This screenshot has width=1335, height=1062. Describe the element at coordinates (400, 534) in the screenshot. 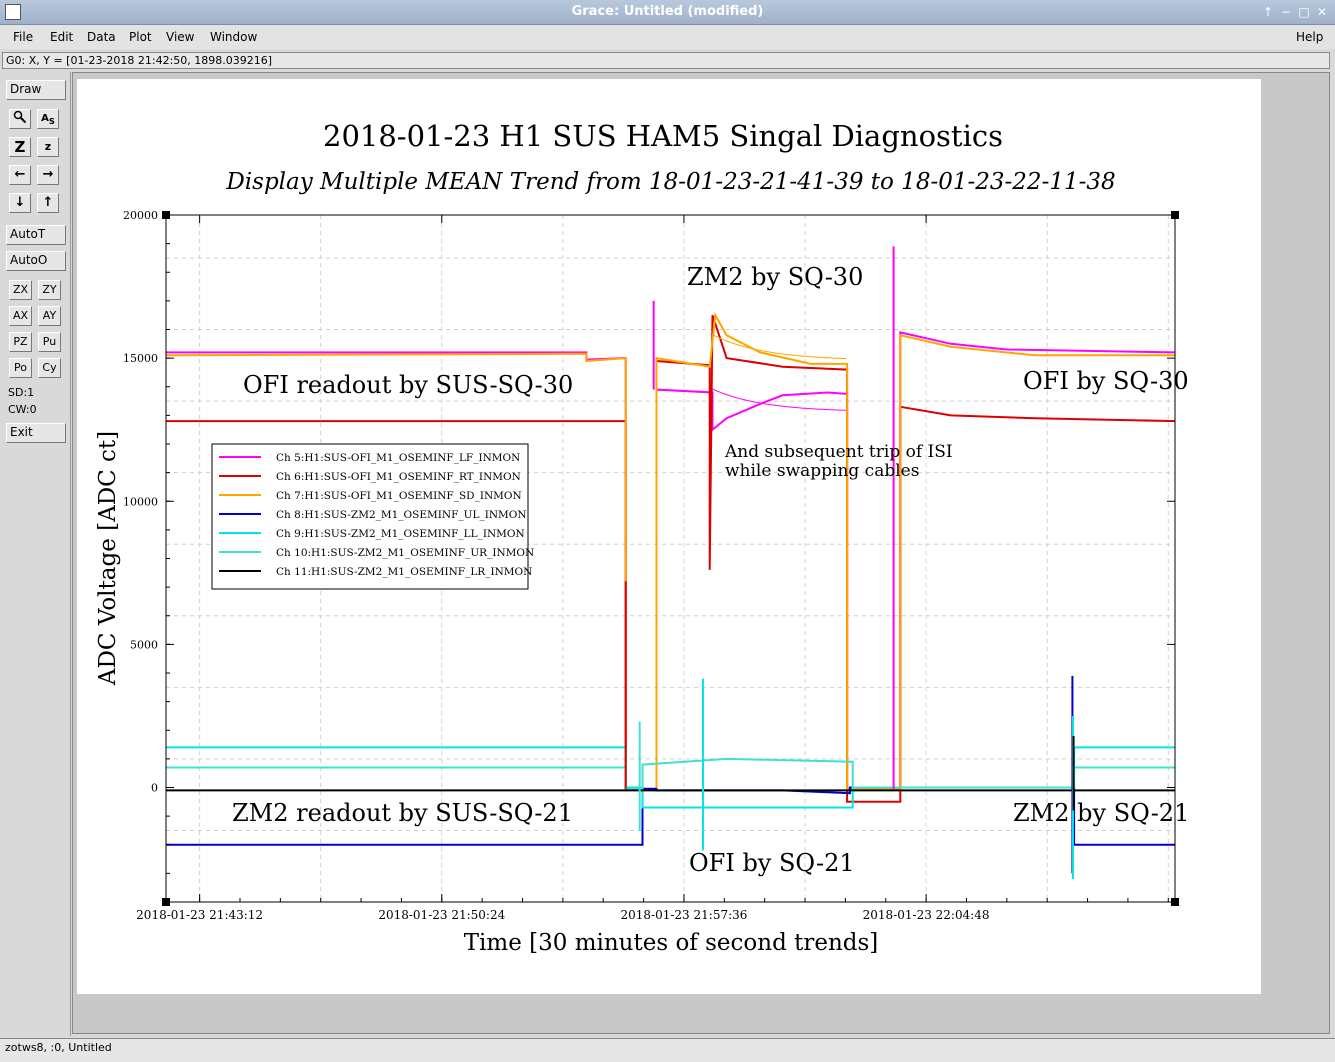

I see `legend-entry: Ch 9:H1:SUS-ZM2_M1_OSEMINF_LL_INMON` at that location.